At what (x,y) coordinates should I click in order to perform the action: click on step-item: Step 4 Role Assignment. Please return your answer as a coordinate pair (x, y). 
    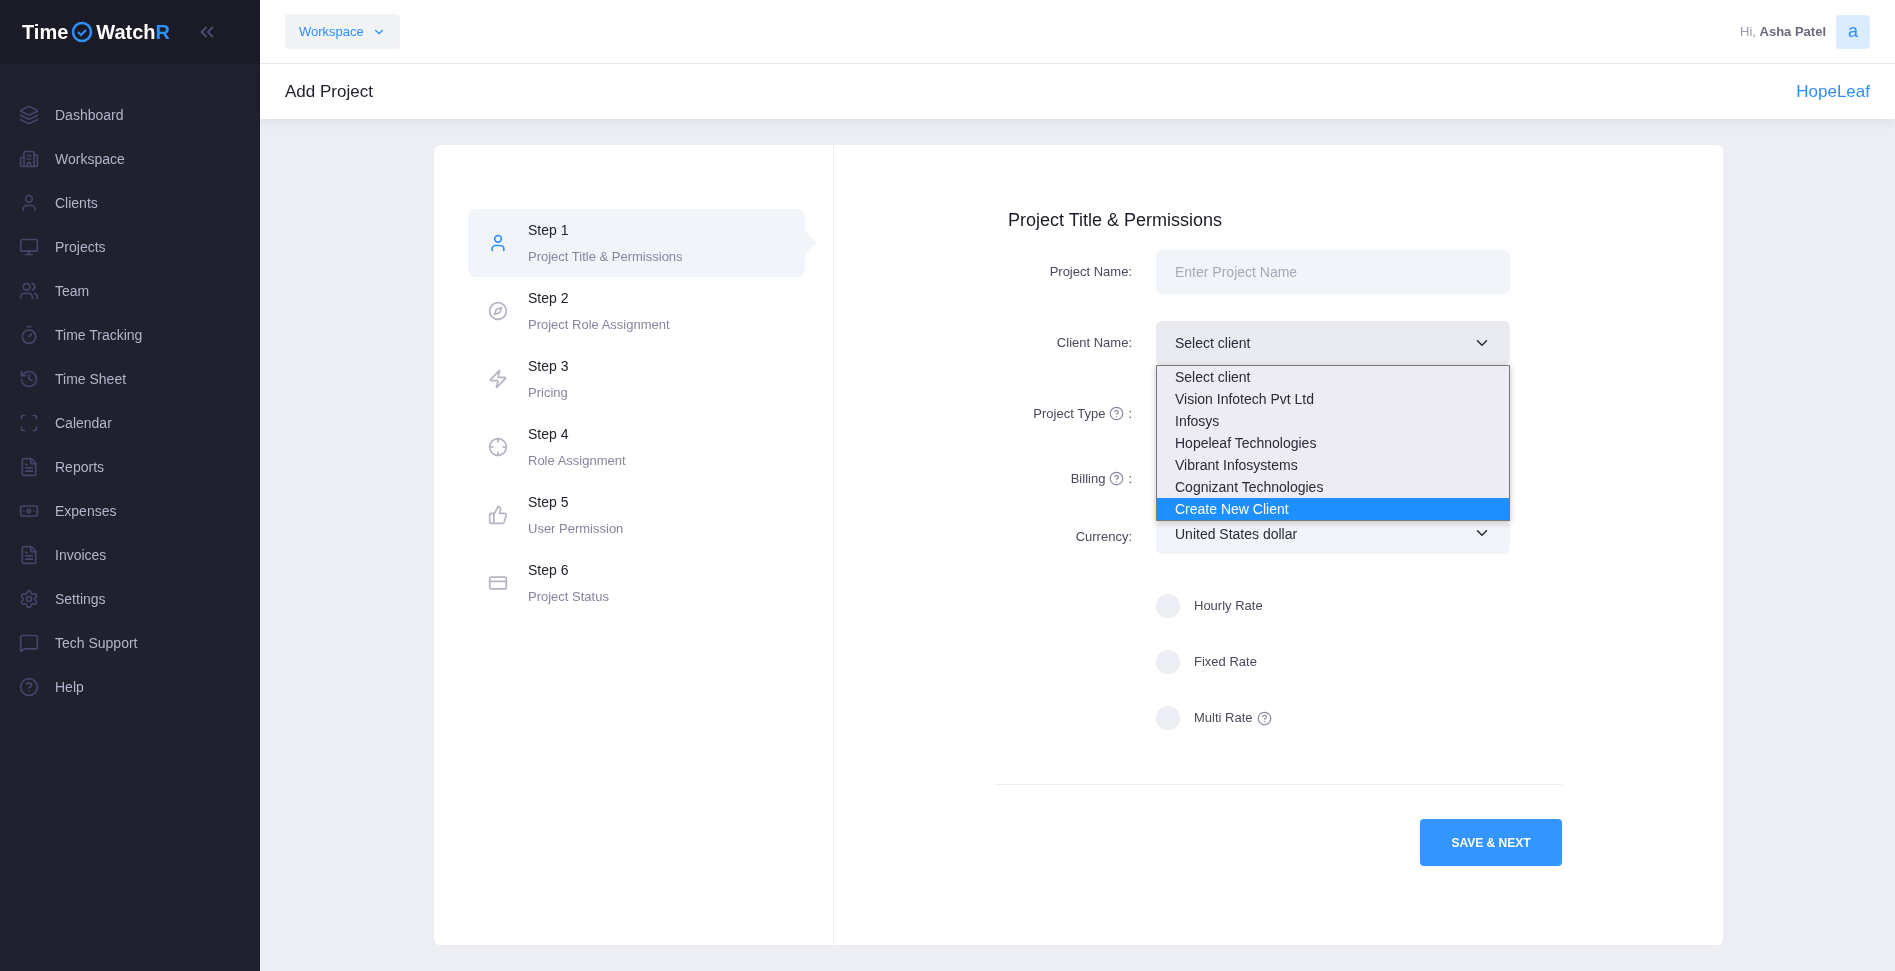
    Looking at the image, I should click on (636, 447).